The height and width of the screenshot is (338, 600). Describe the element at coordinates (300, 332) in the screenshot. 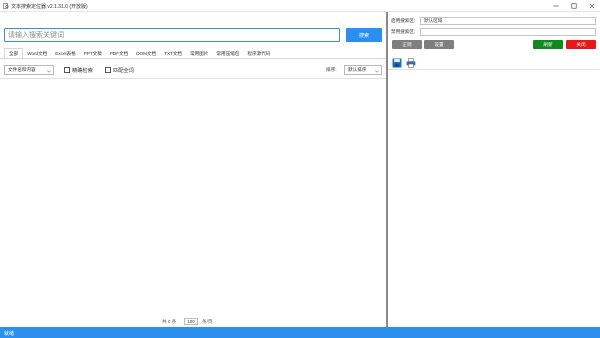

I see `status-bar: 就绪` at that location.